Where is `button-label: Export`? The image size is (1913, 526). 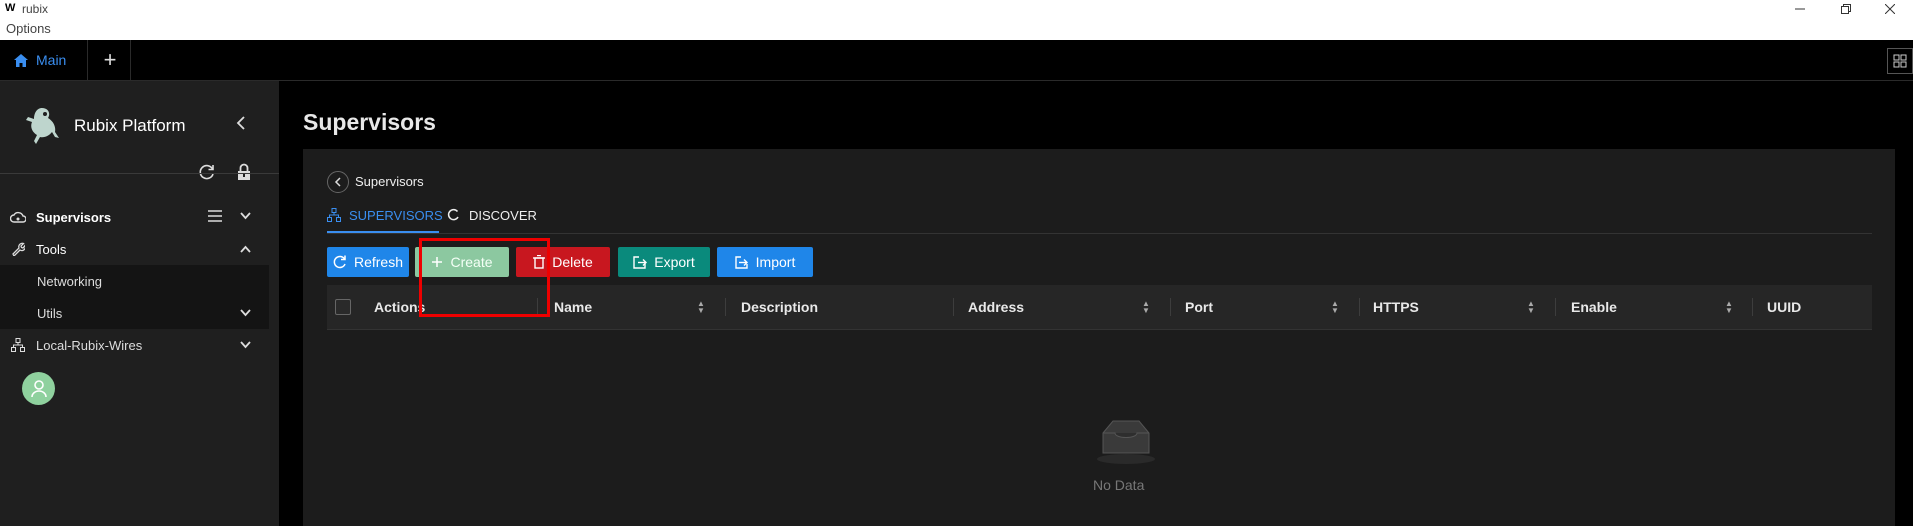
button-label: Export is located at coordinates (674, 262).